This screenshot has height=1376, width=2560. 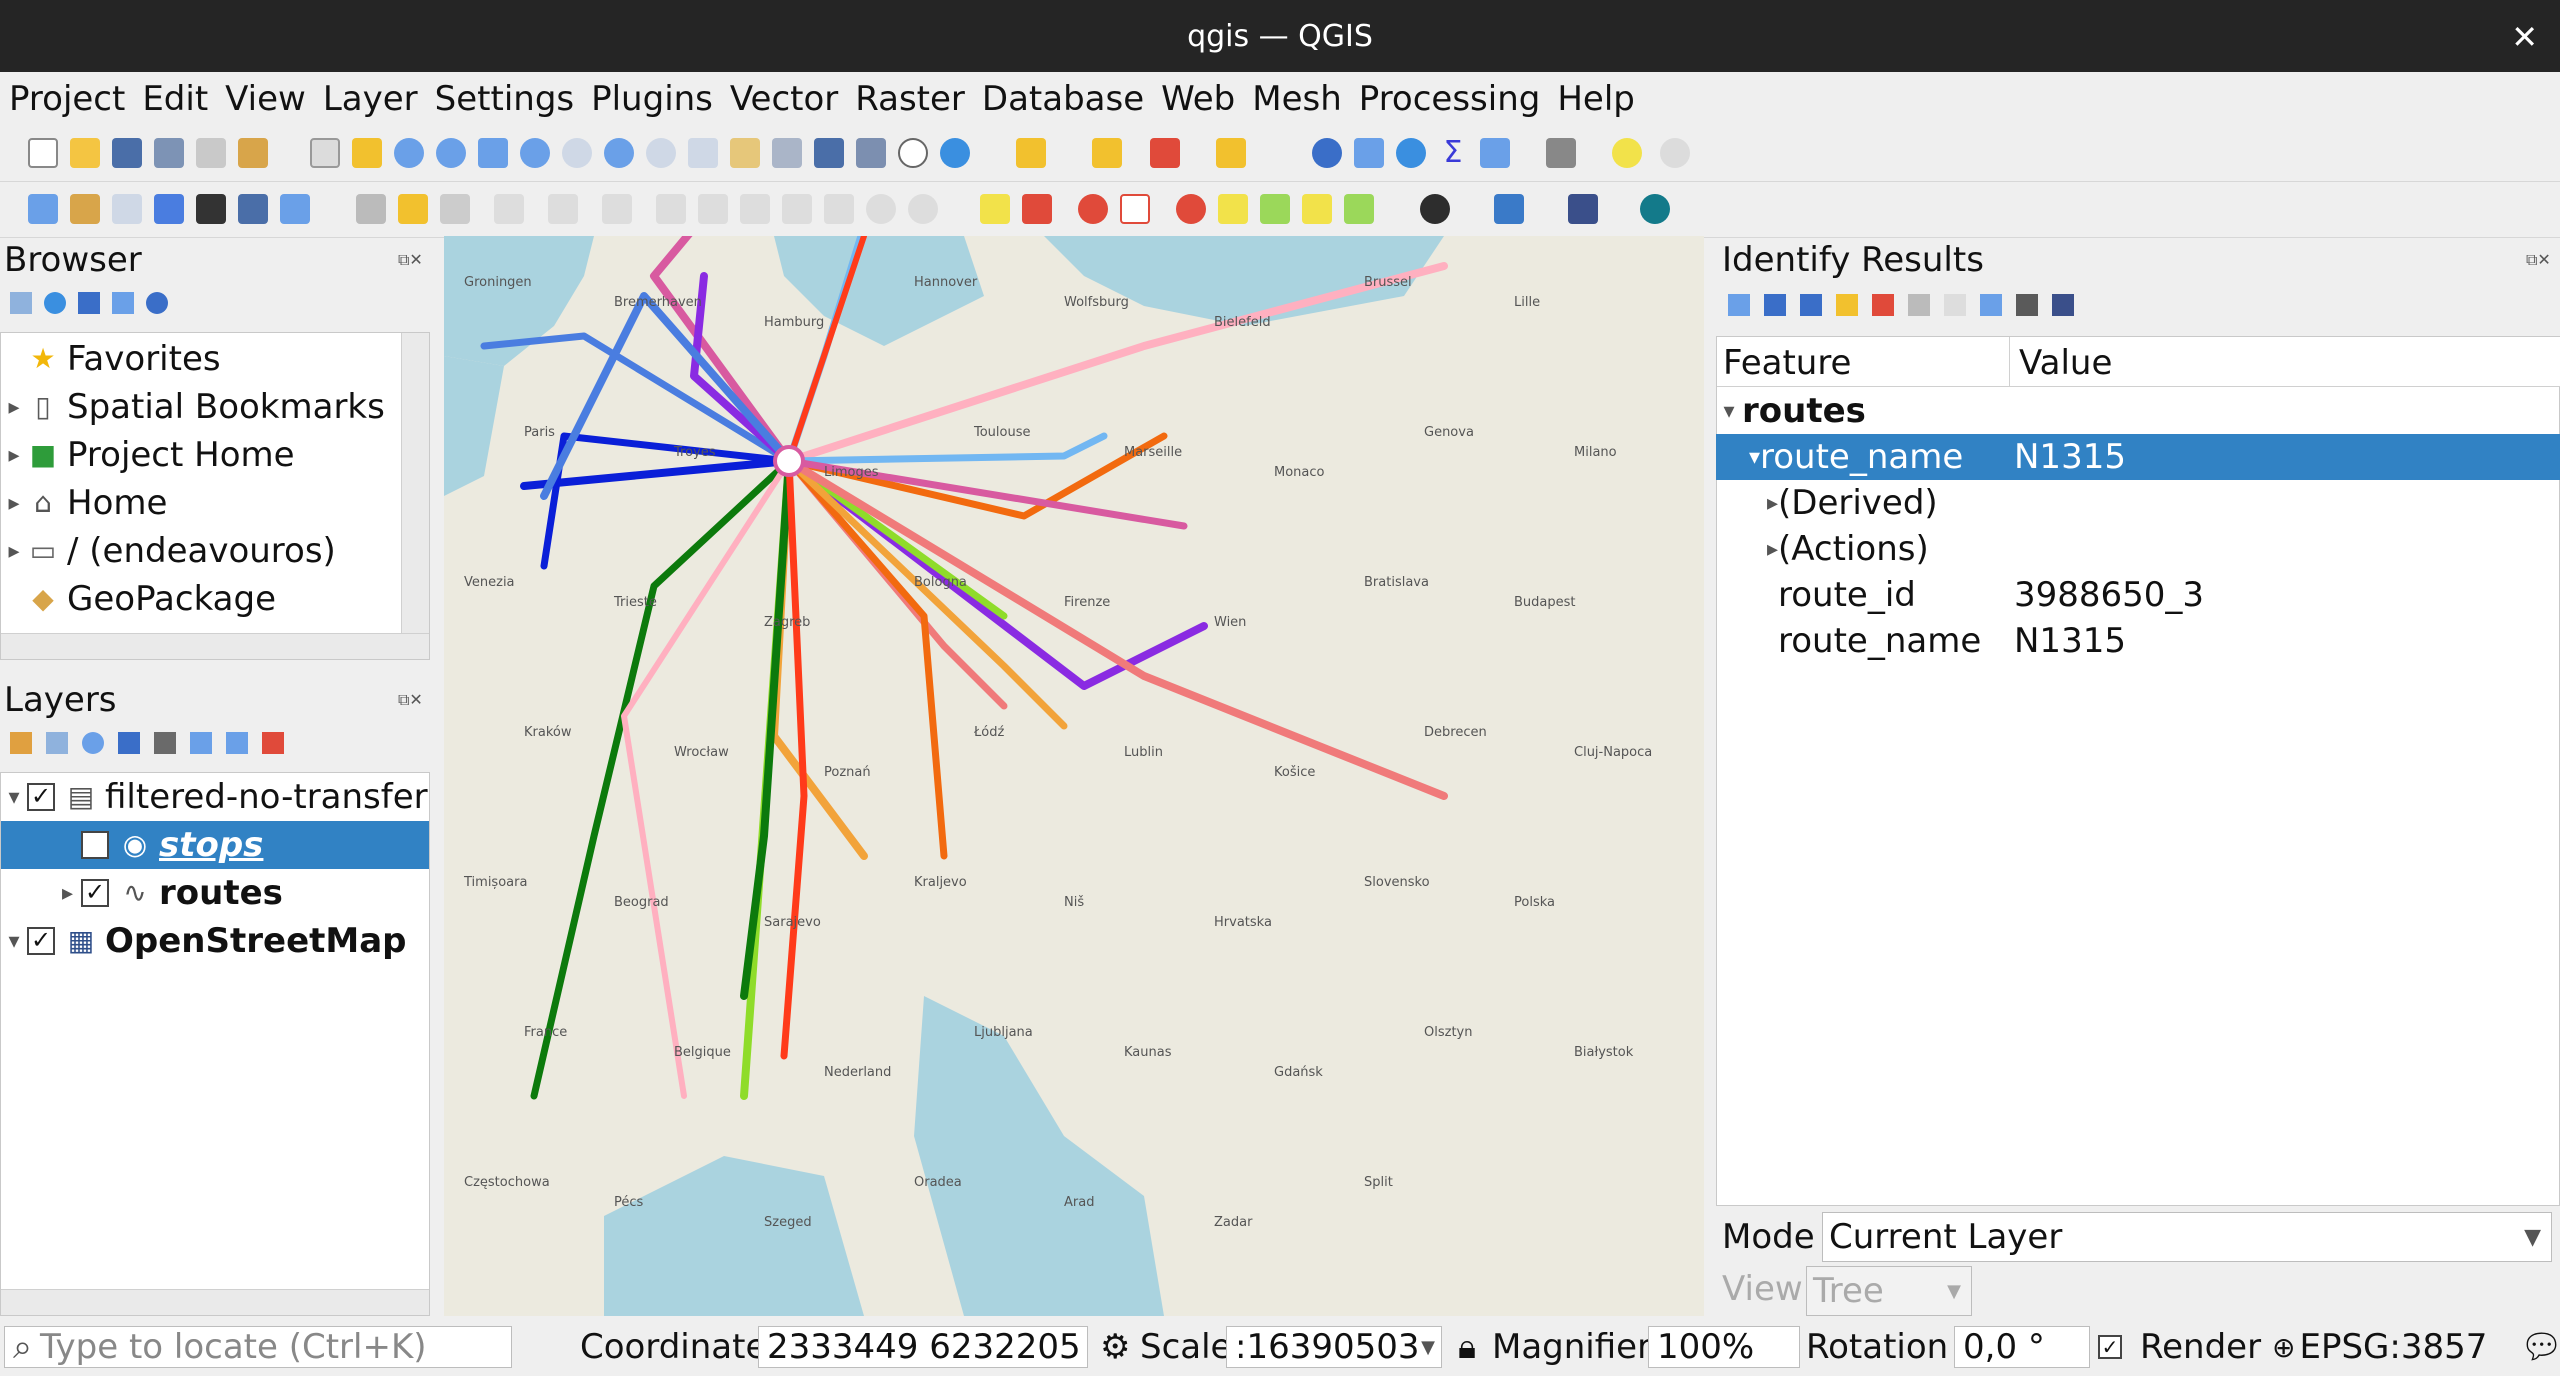 I want to click on close-icon: ✕, so click(x=2524, y=37).